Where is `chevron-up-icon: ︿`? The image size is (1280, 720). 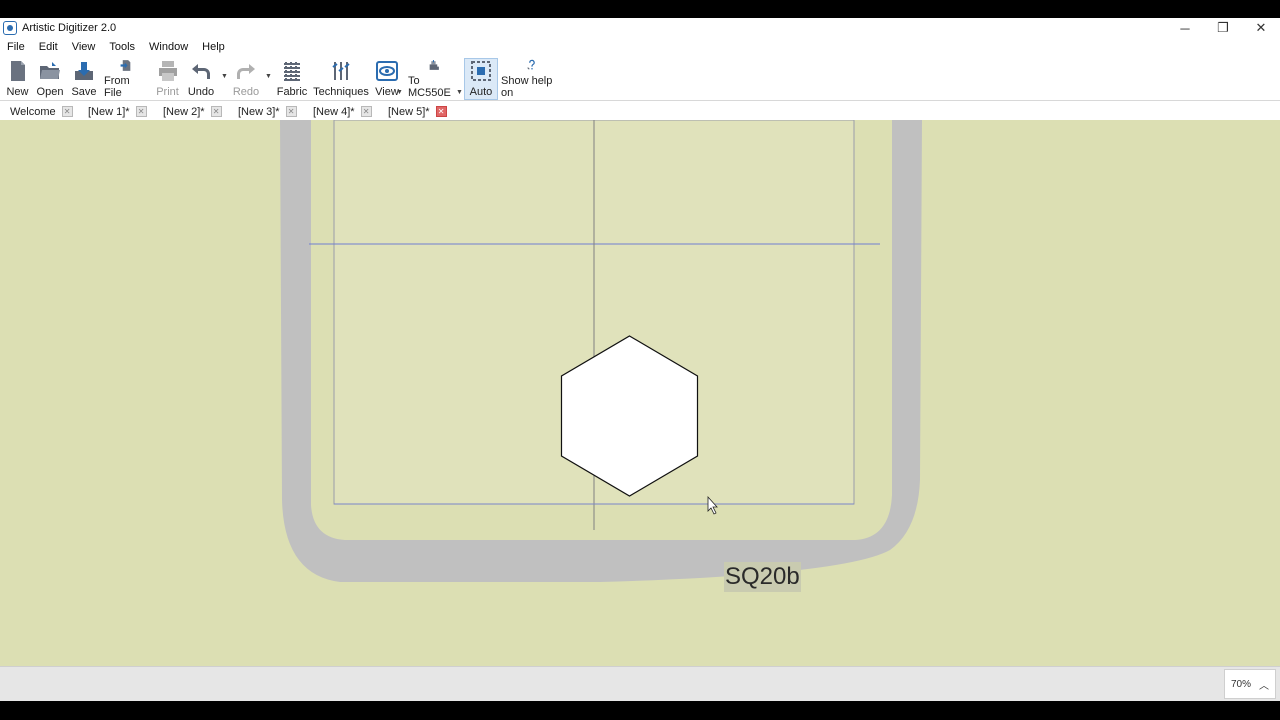 chevron-up-icon: ︿ is located at coordinates (1264, 684).